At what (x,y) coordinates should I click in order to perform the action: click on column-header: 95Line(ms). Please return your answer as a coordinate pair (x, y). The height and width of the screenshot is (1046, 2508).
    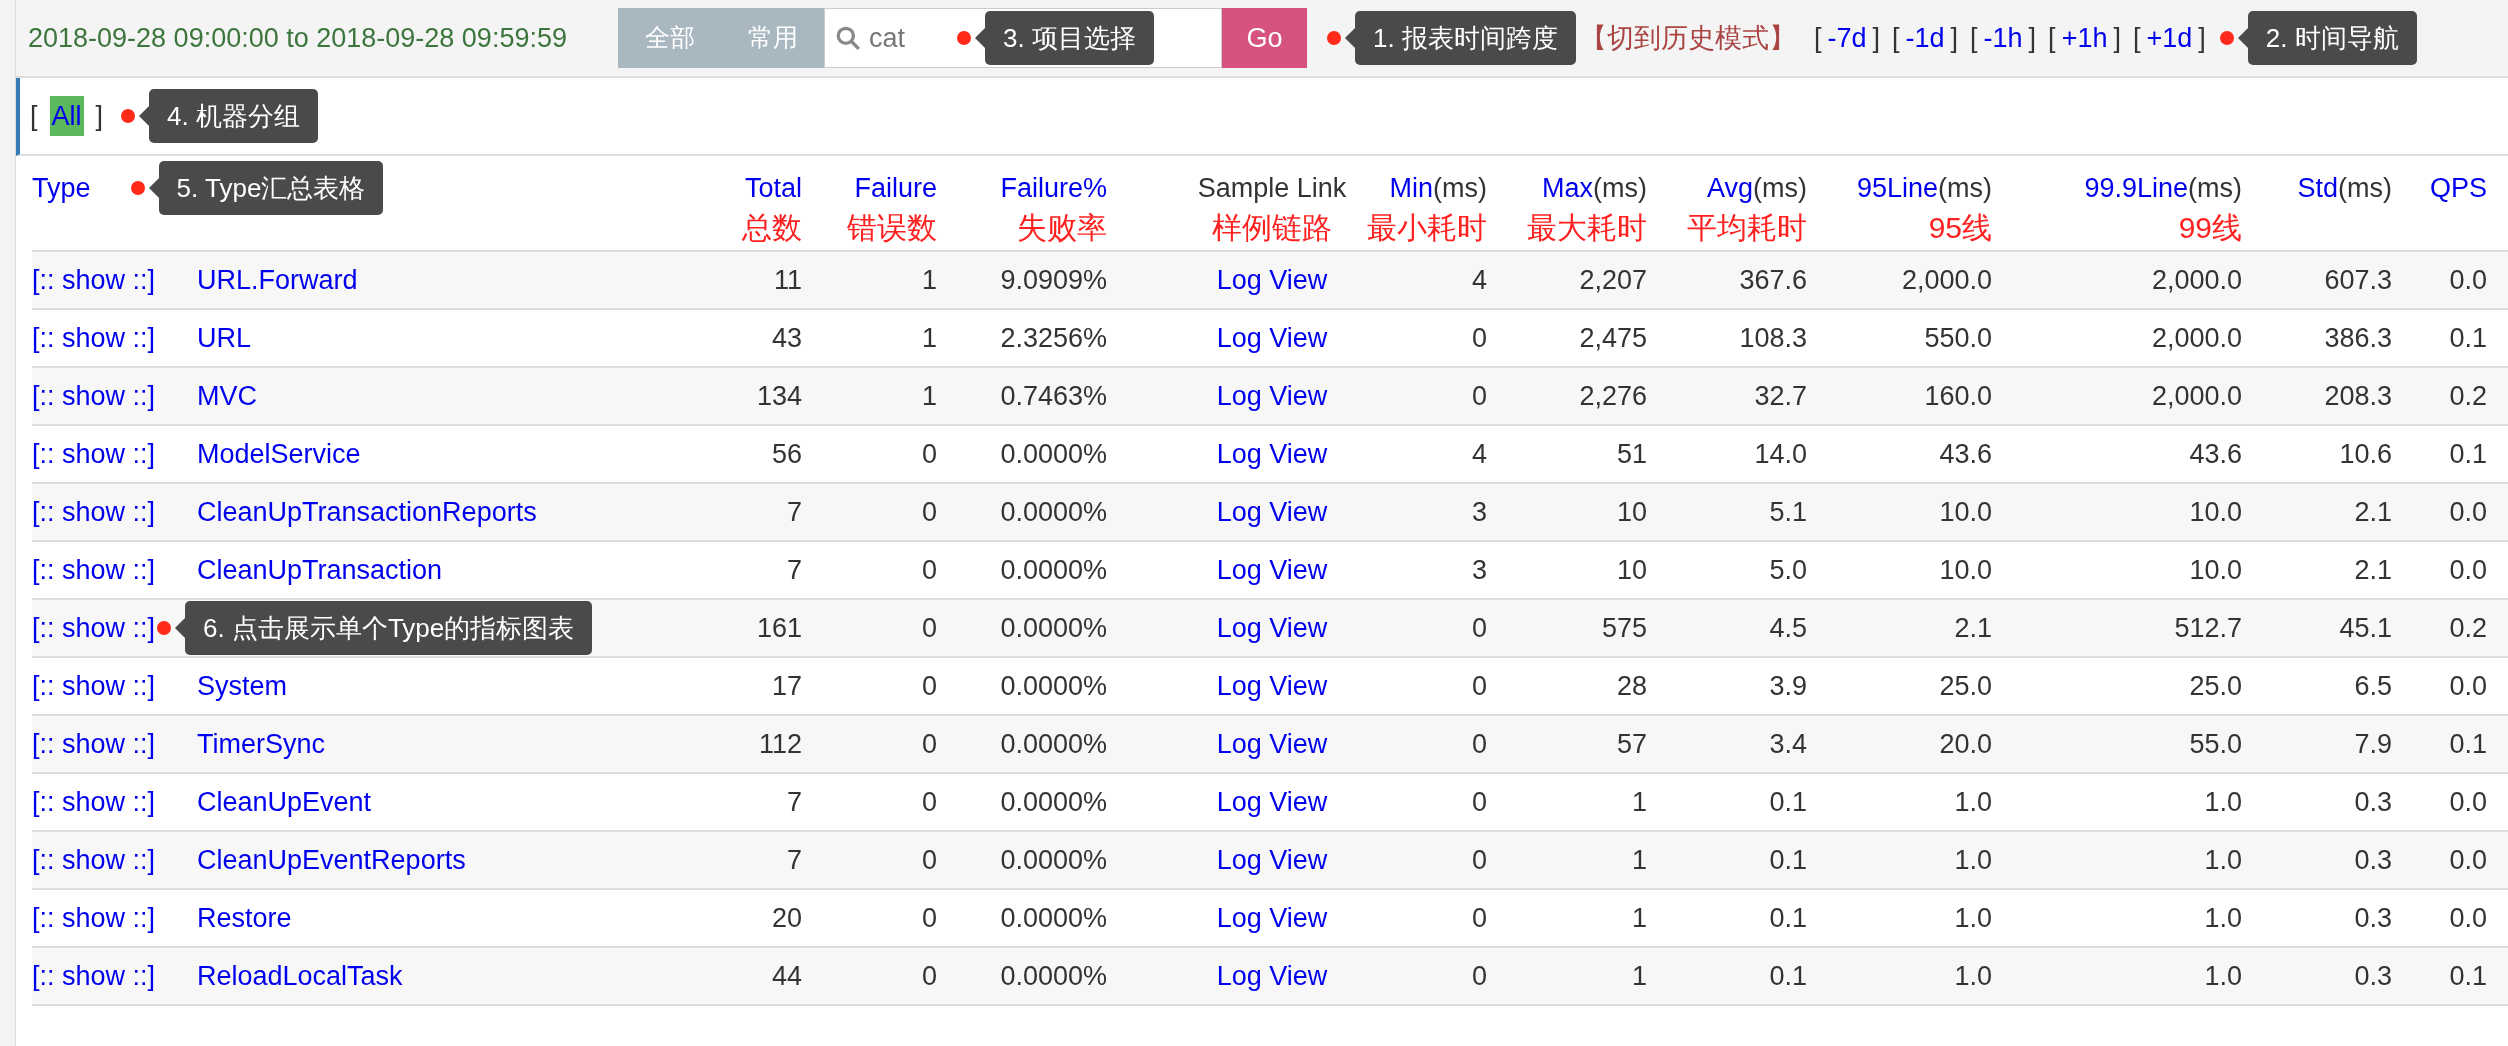
    Looking at the image, I should click on (1924, 188).